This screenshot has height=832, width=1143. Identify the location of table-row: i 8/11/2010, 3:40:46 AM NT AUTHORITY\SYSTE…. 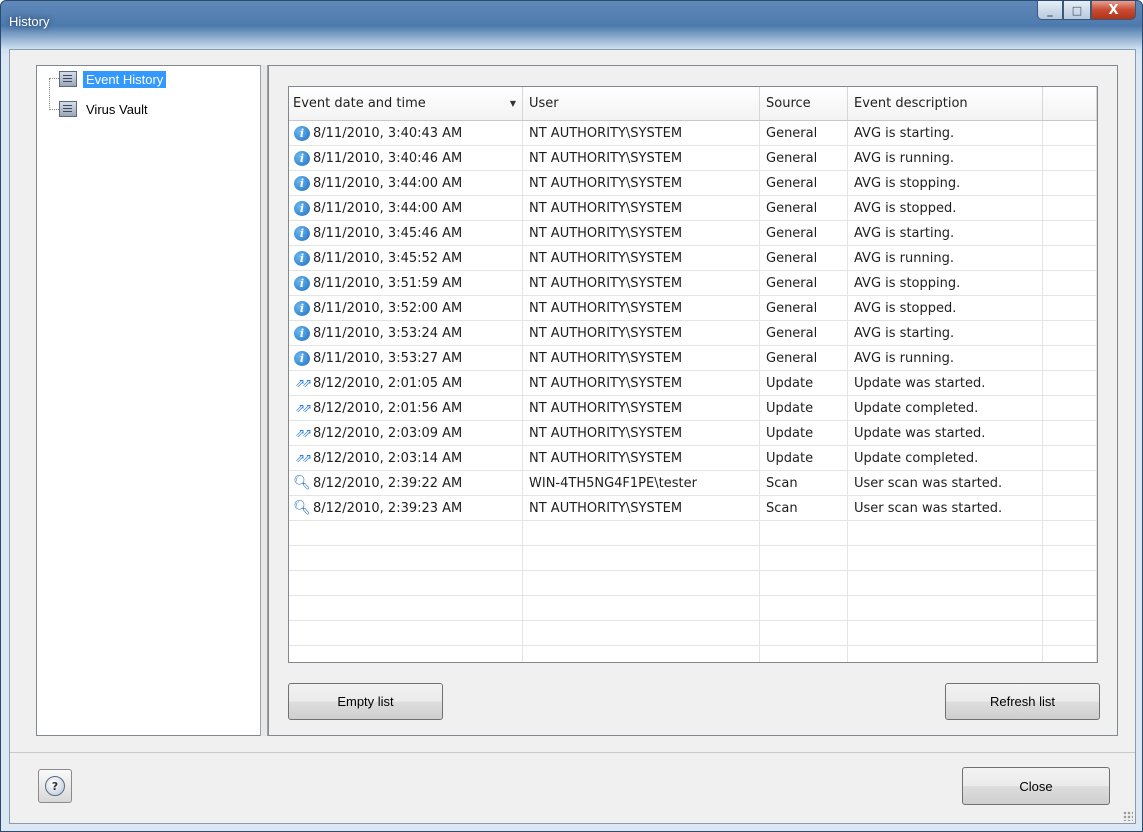
(693, 158).